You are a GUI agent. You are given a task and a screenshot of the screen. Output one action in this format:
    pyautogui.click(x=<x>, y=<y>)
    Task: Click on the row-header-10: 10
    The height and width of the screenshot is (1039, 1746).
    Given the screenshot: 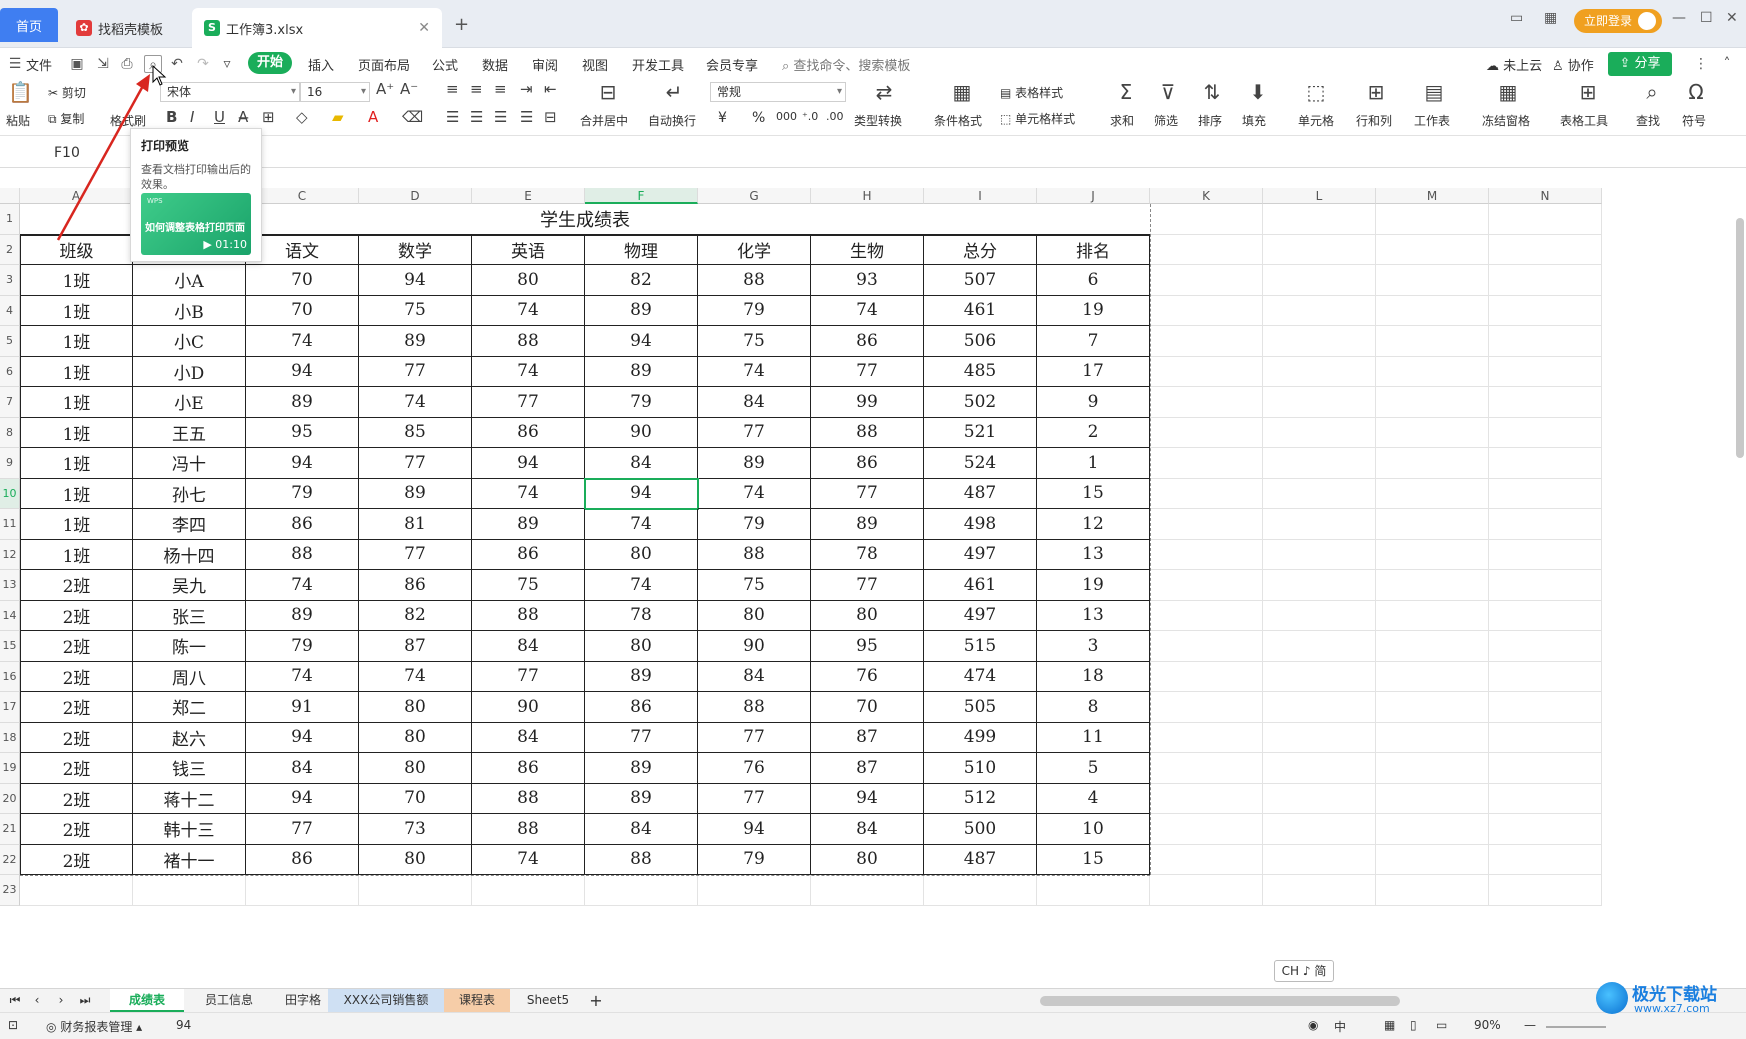 What is the action you would take?
    pyautogui.click(x=10, y=493)
    